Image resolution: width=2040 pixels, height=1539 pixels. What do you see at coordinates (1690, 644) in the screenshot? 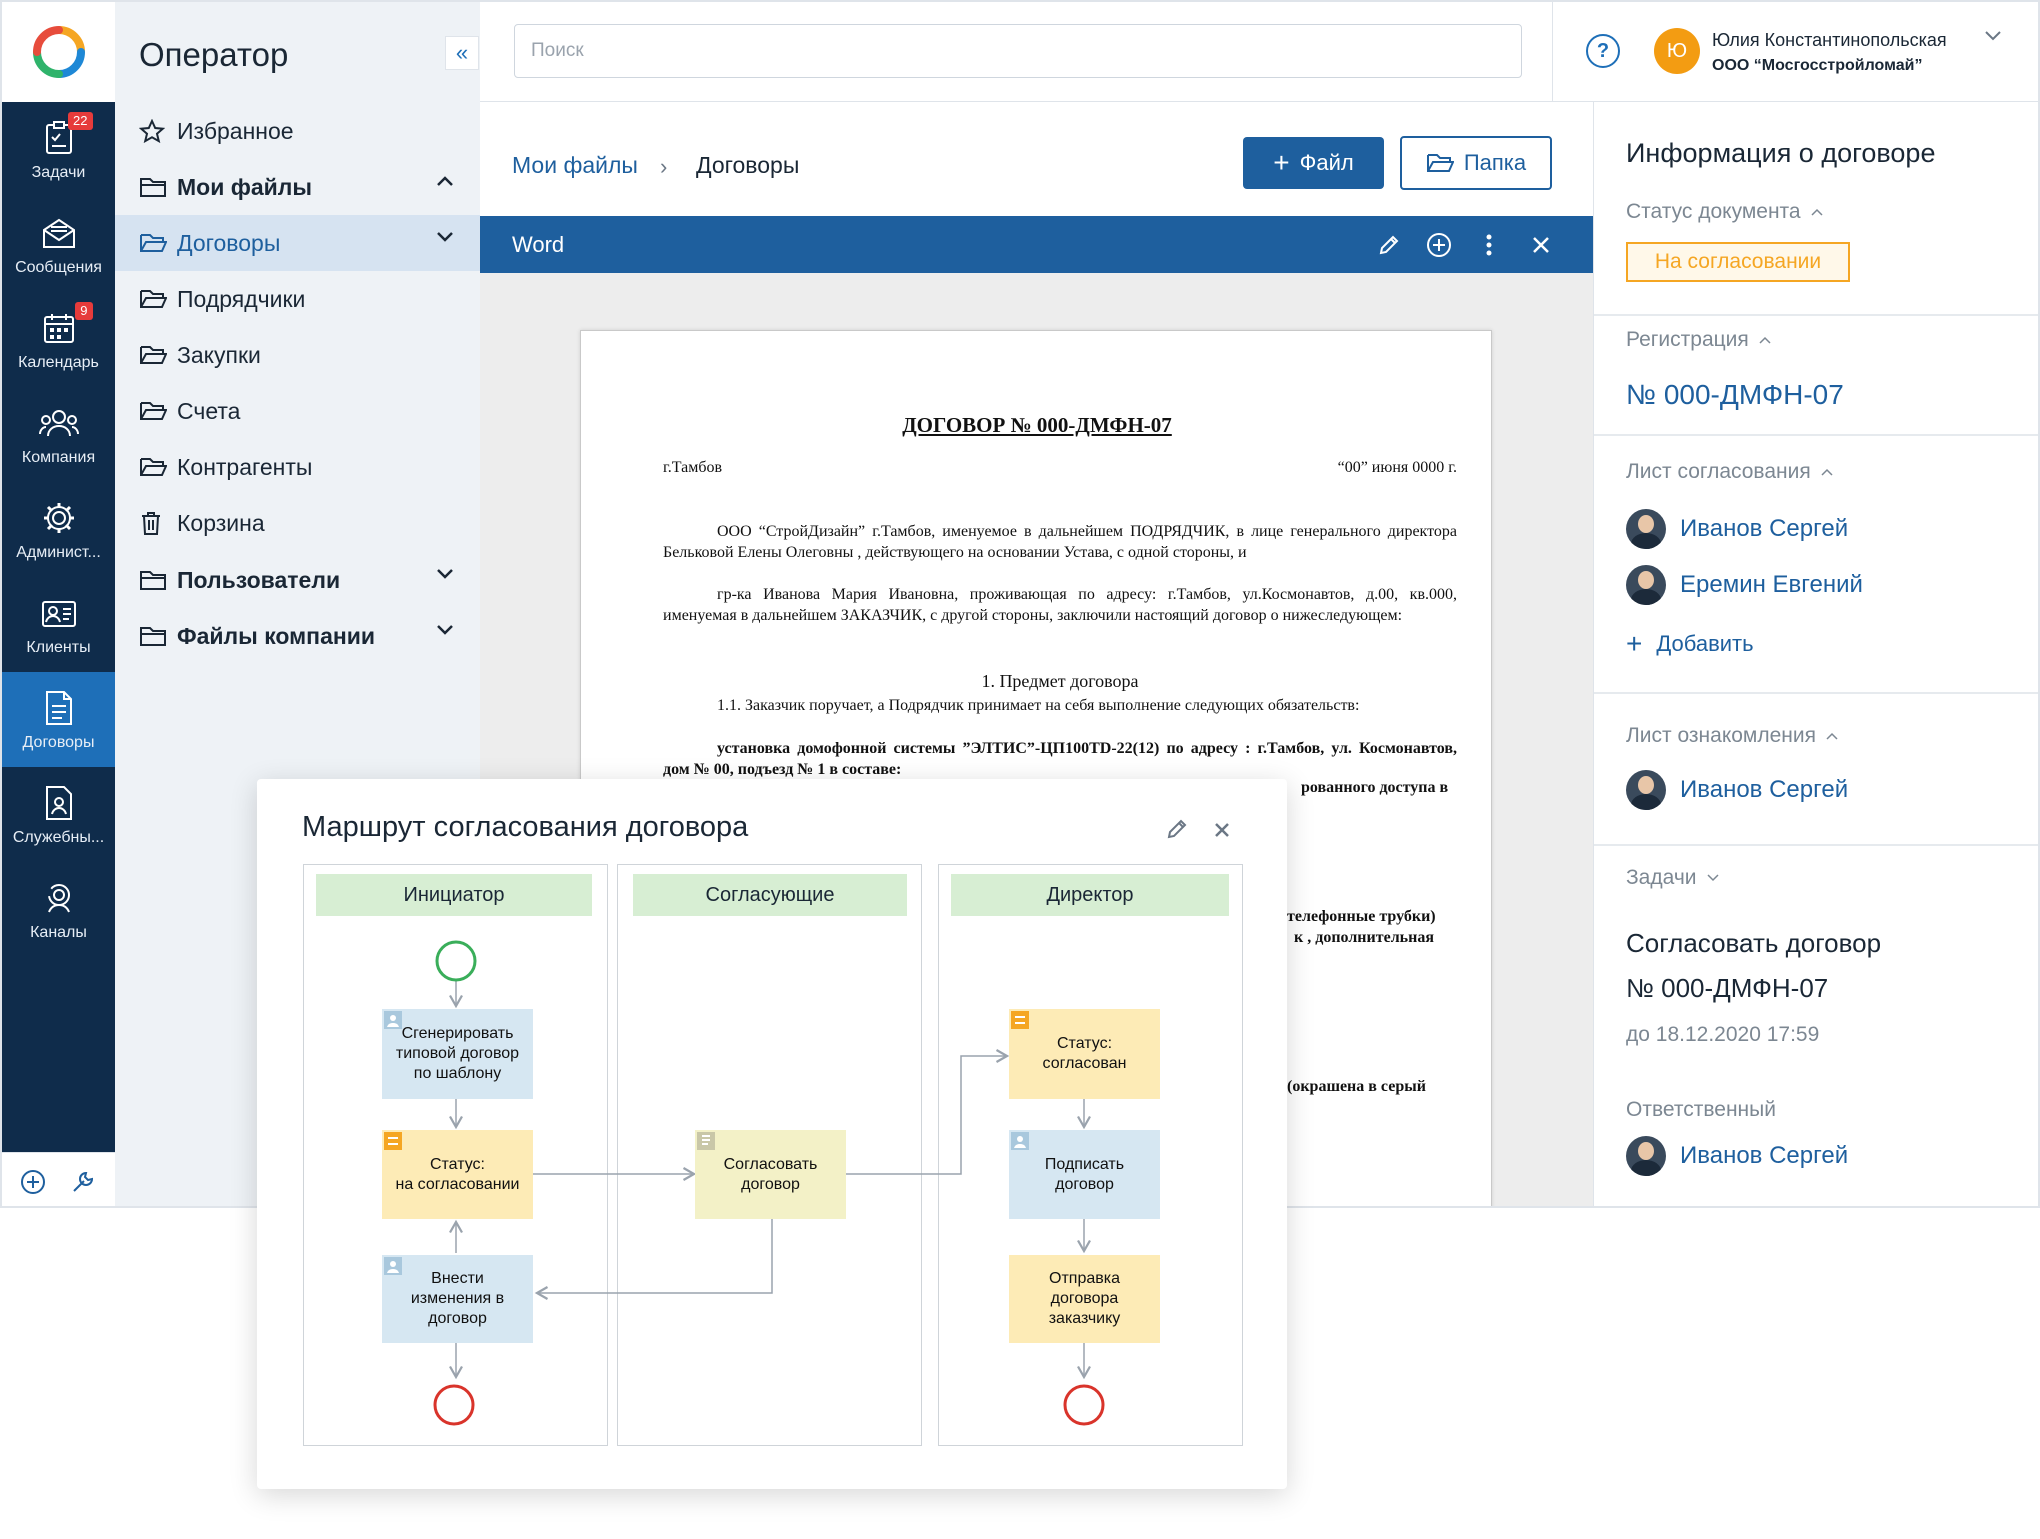
I see `add-approver-button: + Добавить` at bounding box center [1690, 644].